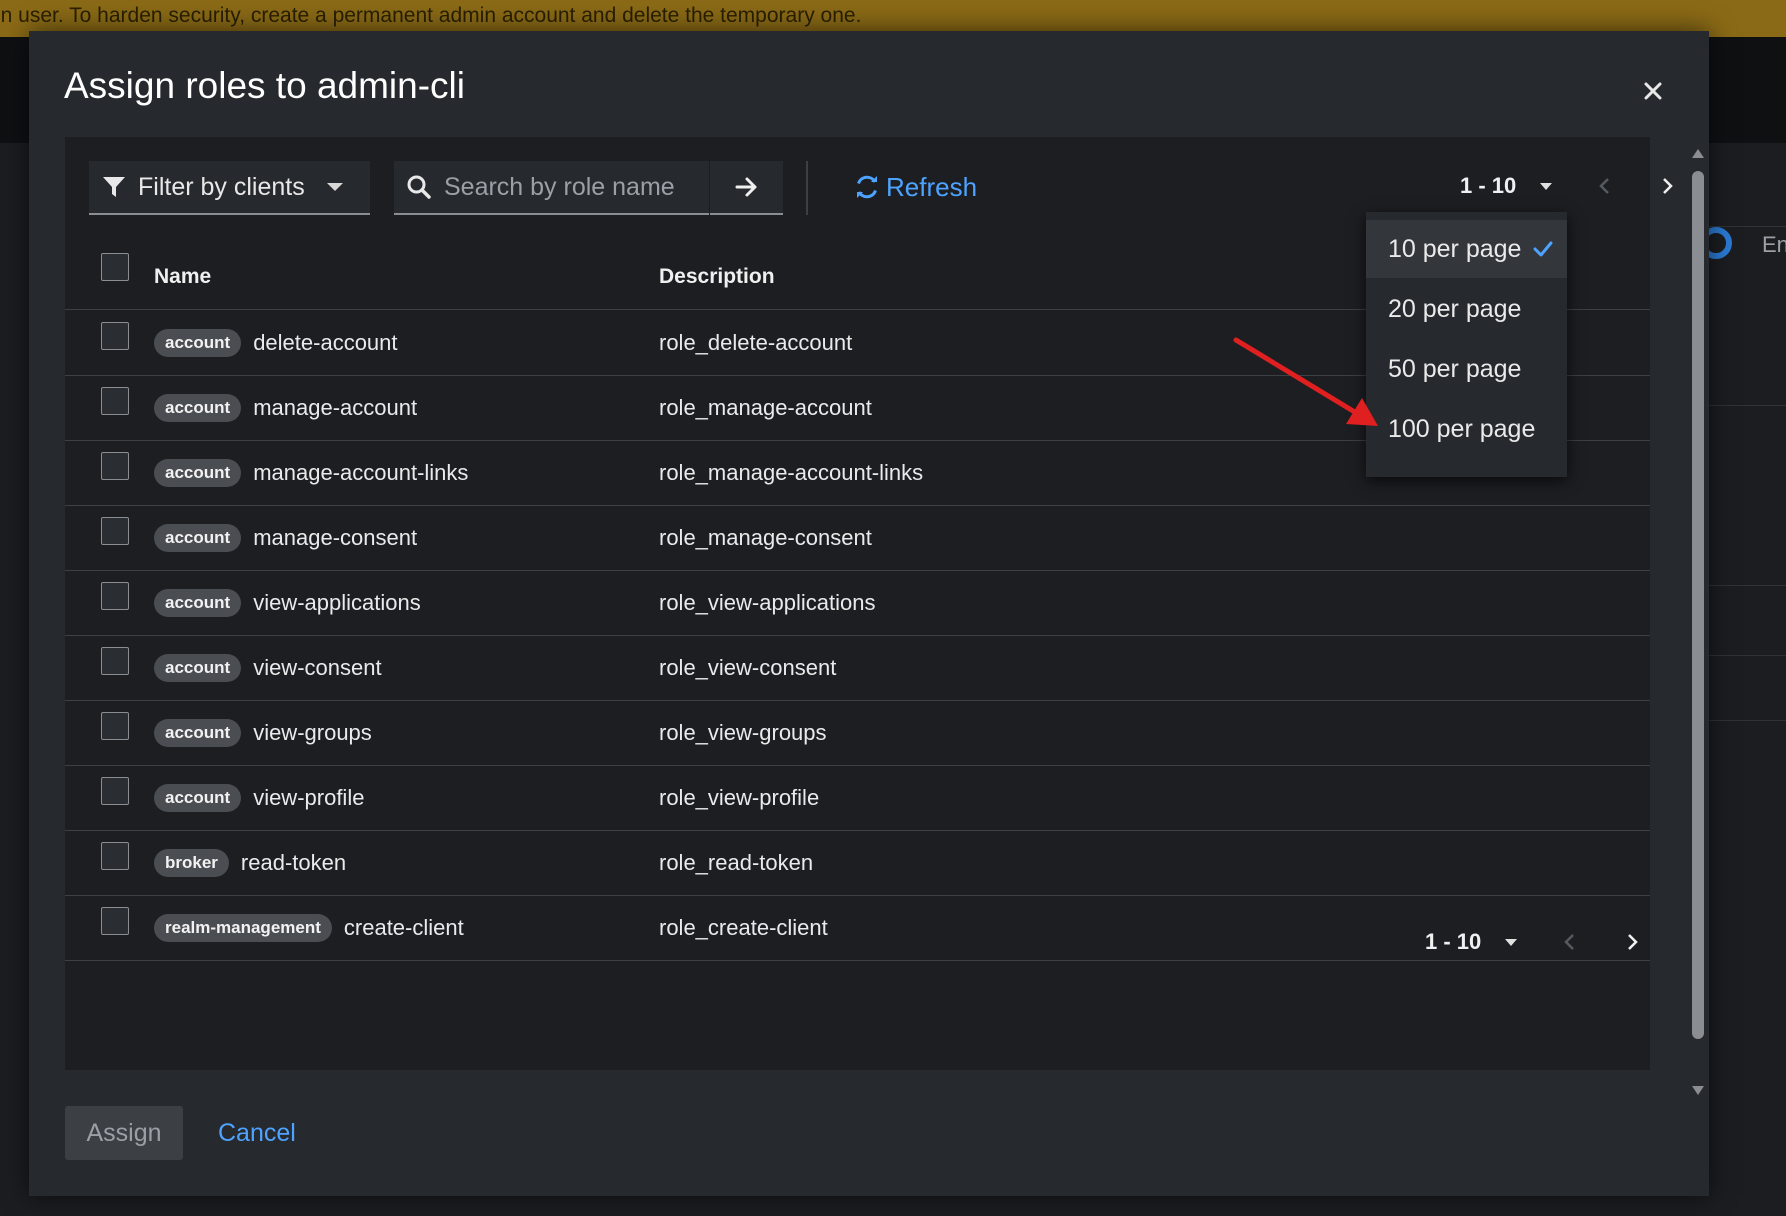 This screenshot has height=1216, width=1786. What do you see at coordinates (243, 927) in the screenshot?
I see `client-badge: realm-management` at bounding box center [243, 927].